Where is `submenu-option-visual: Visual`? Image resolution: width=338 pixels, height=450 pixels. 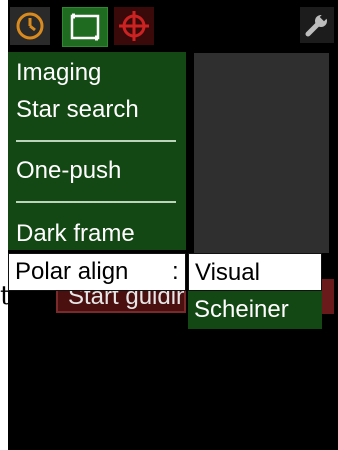
submenu-option-visual: Visual is located at coordinates (255, 272).